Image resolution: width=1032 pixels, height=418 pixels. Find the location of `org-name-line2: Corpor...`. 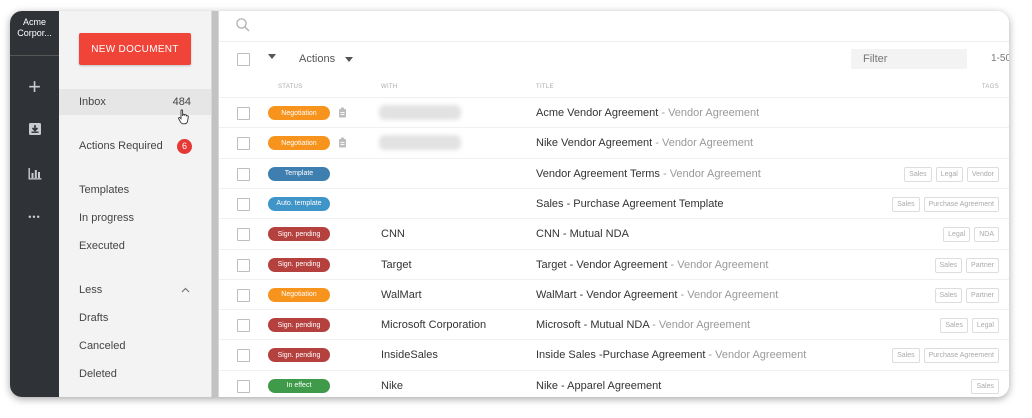

org-name-line2: Corpor... is located at coordinates (34, 33).